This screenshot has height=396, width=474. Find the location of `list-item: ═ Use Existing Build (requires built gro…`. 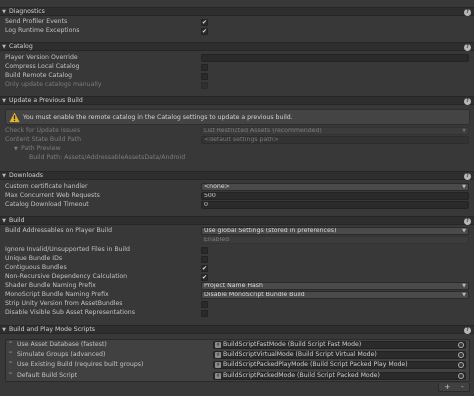

list-item: ═ Use Existing Build (requires built gro… is located at coordinates (237, 365).